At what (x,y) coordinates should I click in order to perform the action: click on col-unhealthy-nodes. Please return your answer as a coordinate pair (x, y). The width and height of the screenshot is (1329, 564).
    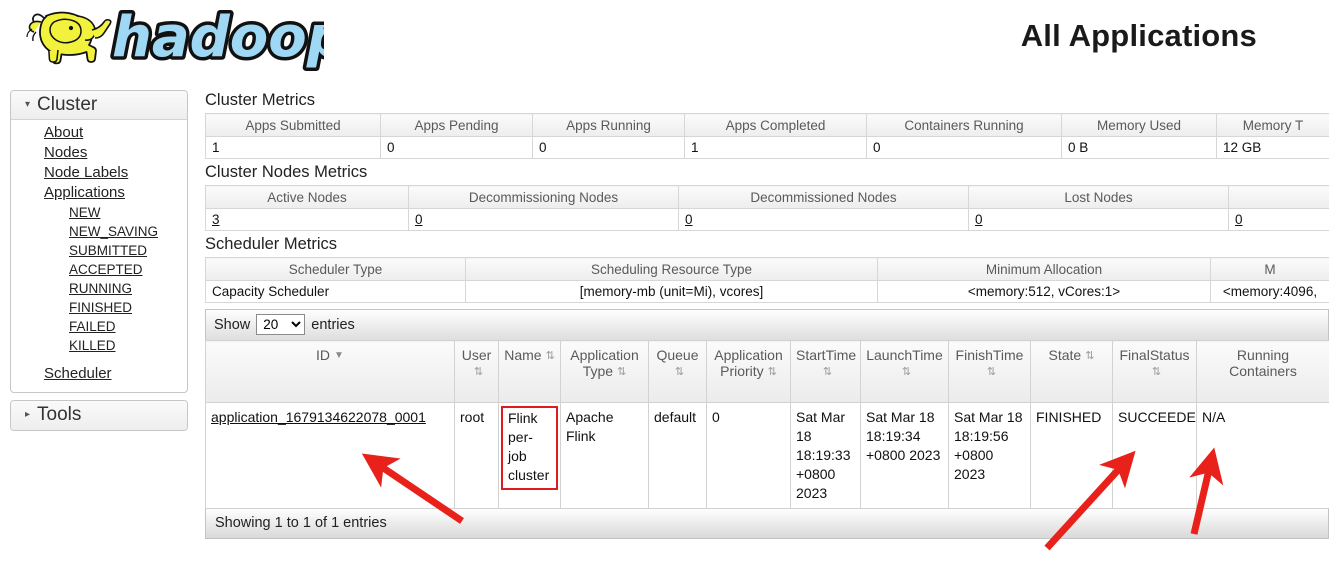
    Looking at the image, I should click on (1278, 197).